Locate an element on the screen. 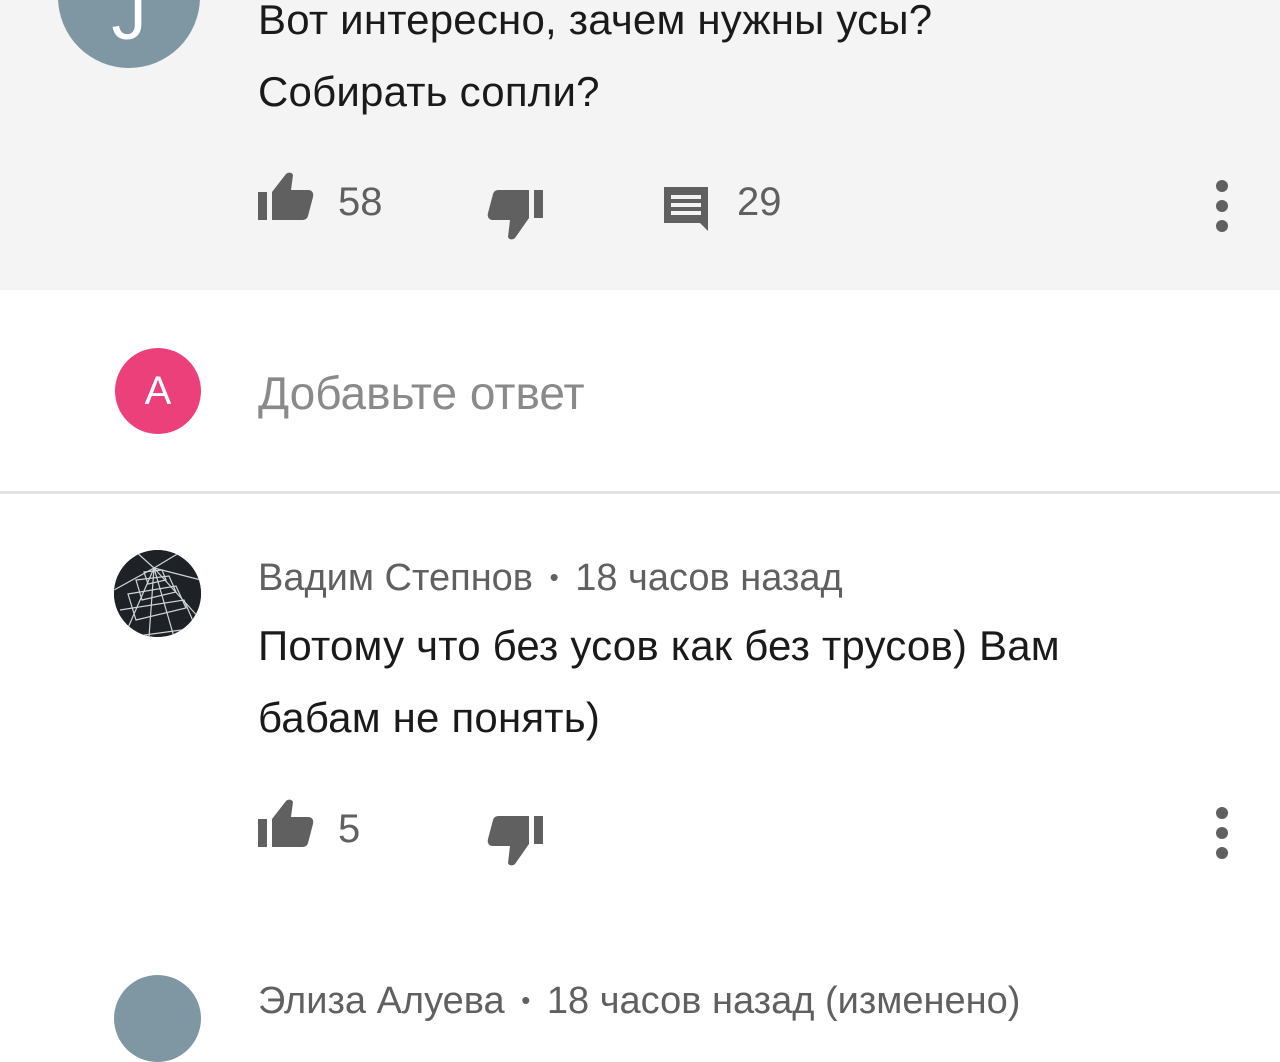 This screenshot has width=1280, height=1062. like-count: 58 is located at coordinates (360, 202).